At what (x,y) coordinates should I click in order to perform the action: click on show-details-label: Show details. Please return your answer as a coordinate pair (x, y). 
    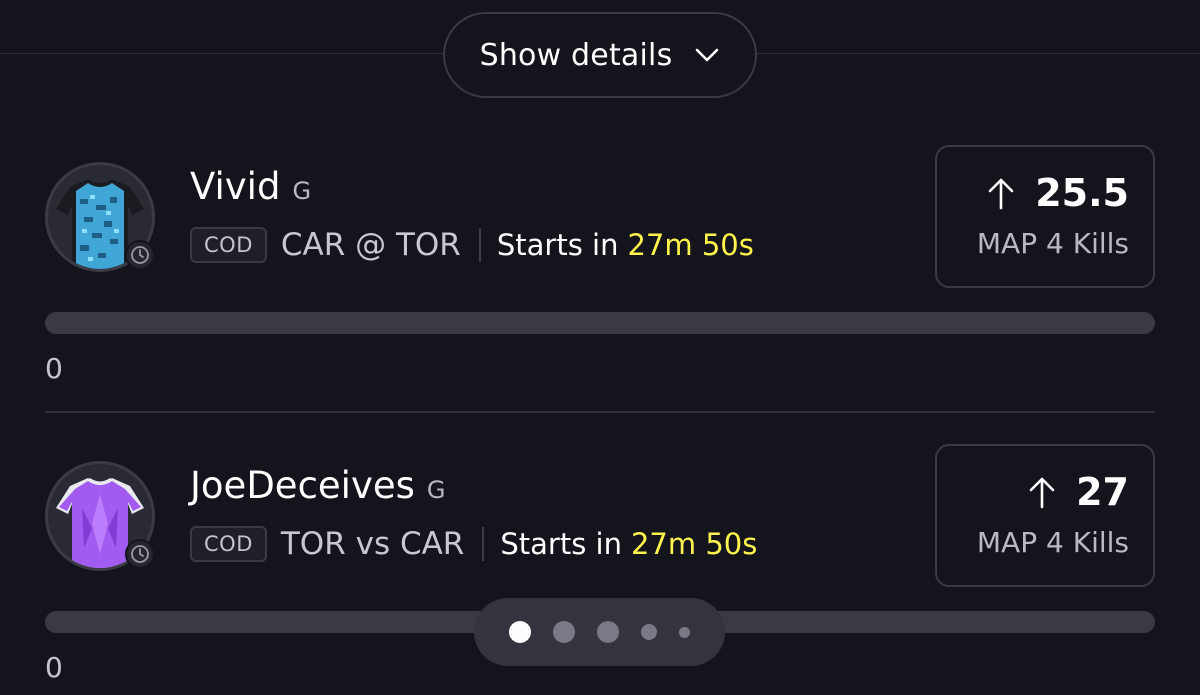
    Looking at the image, I should click on (576, 55).